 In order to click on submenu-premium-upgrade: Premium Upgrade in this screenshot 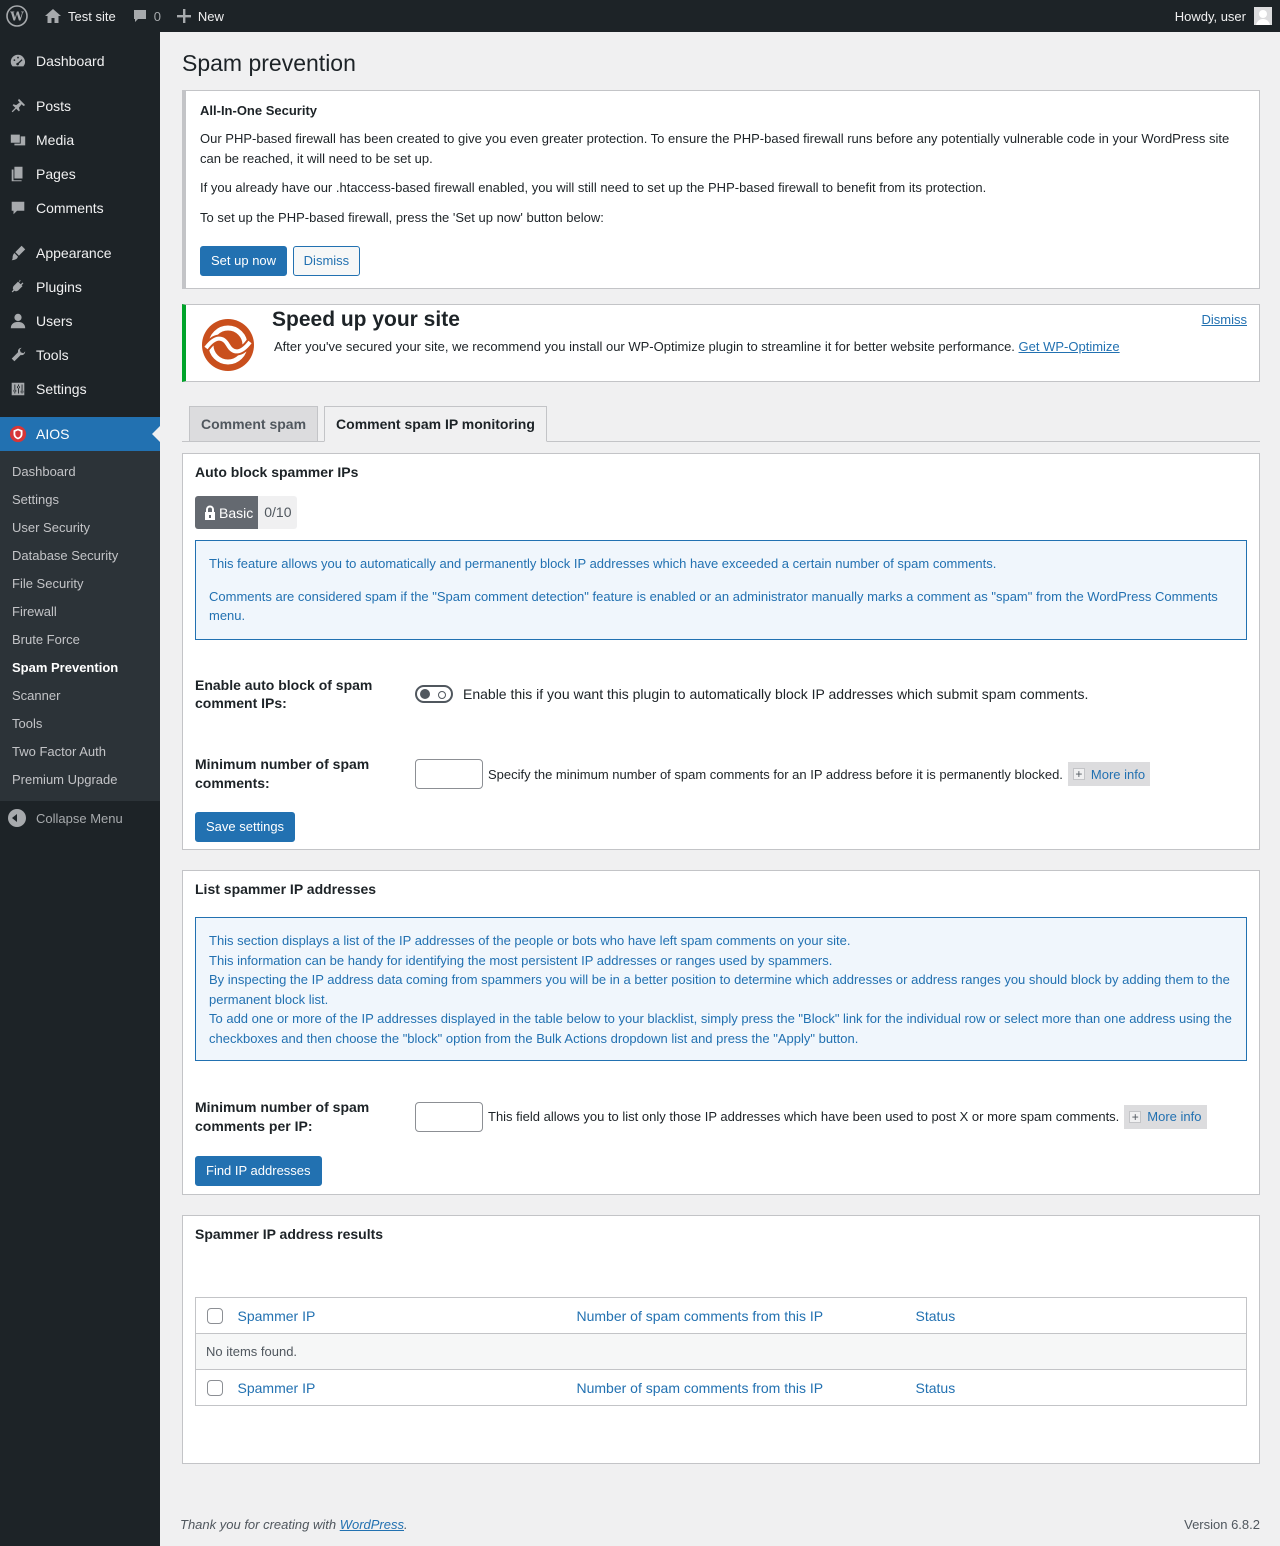, I will do `click(80, 780)`.